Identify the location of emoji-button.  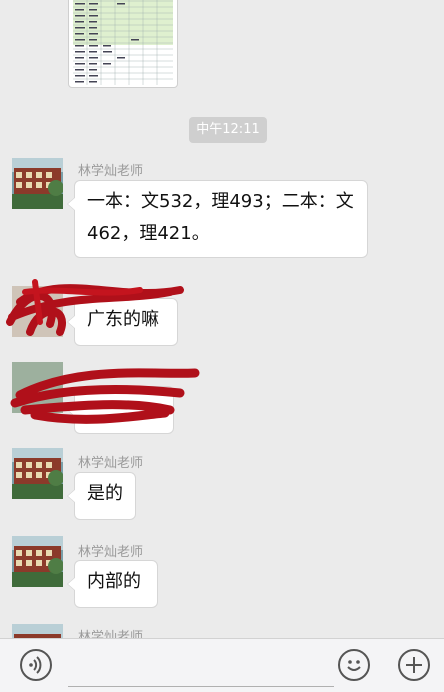
(354, 665).